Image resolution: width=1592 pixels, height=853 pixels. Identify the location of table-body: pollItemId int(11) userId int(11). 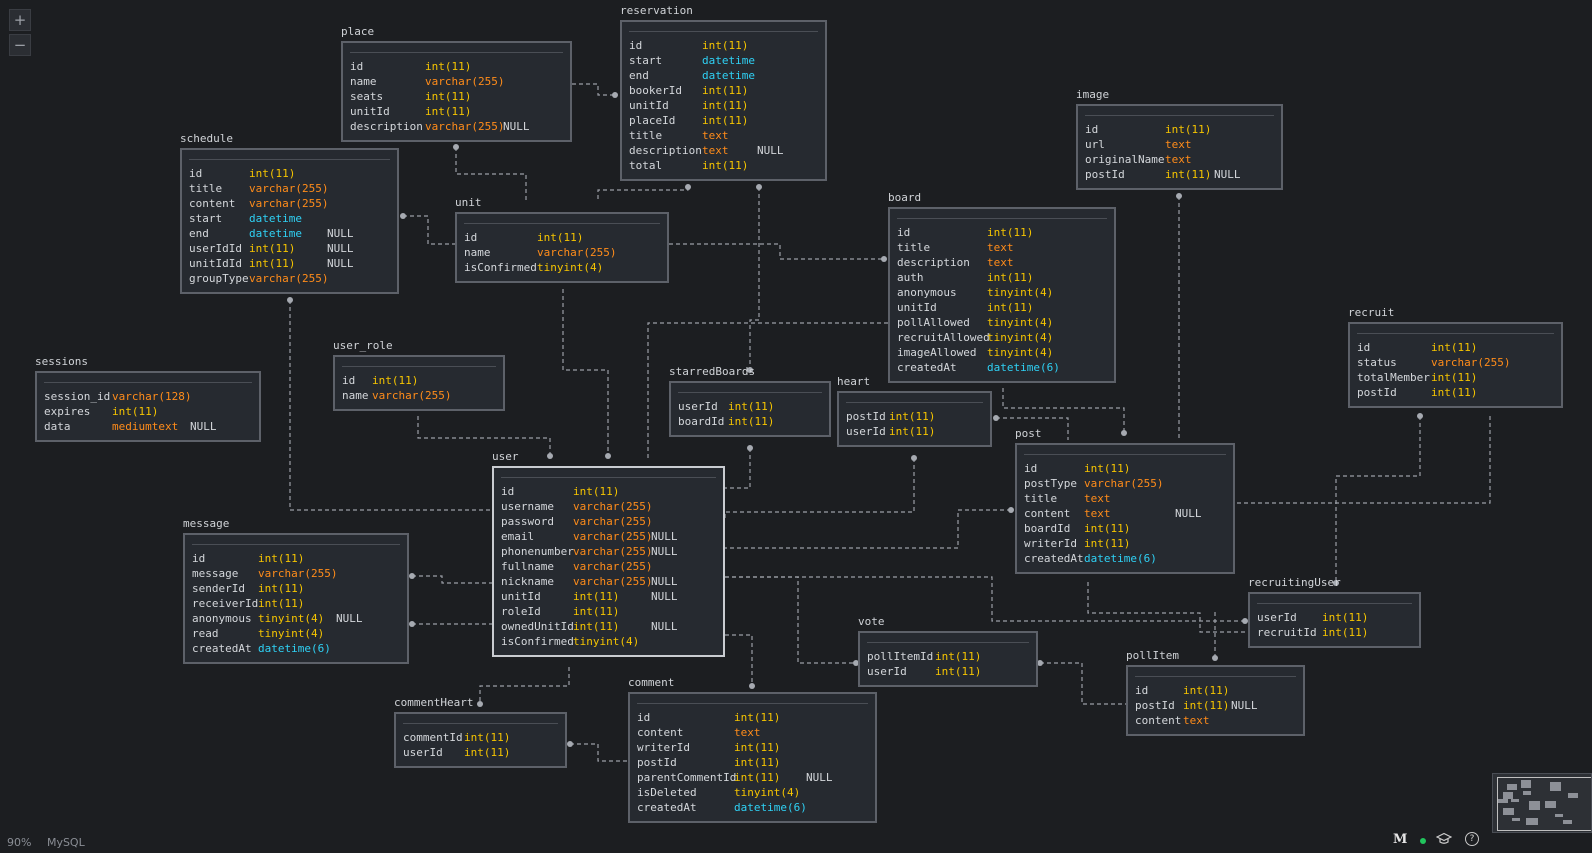
(948, 659).